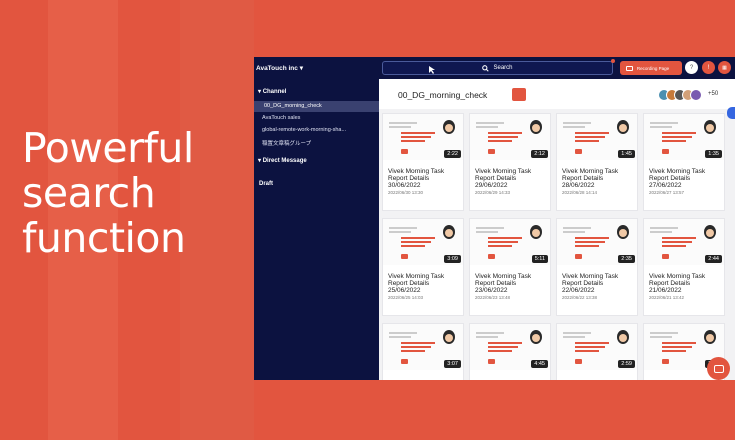 This screenshot has height=440, width=735. Describe the element at coordinates (497, 68) in the screenshot. I see `search-bar: Search` at that location.